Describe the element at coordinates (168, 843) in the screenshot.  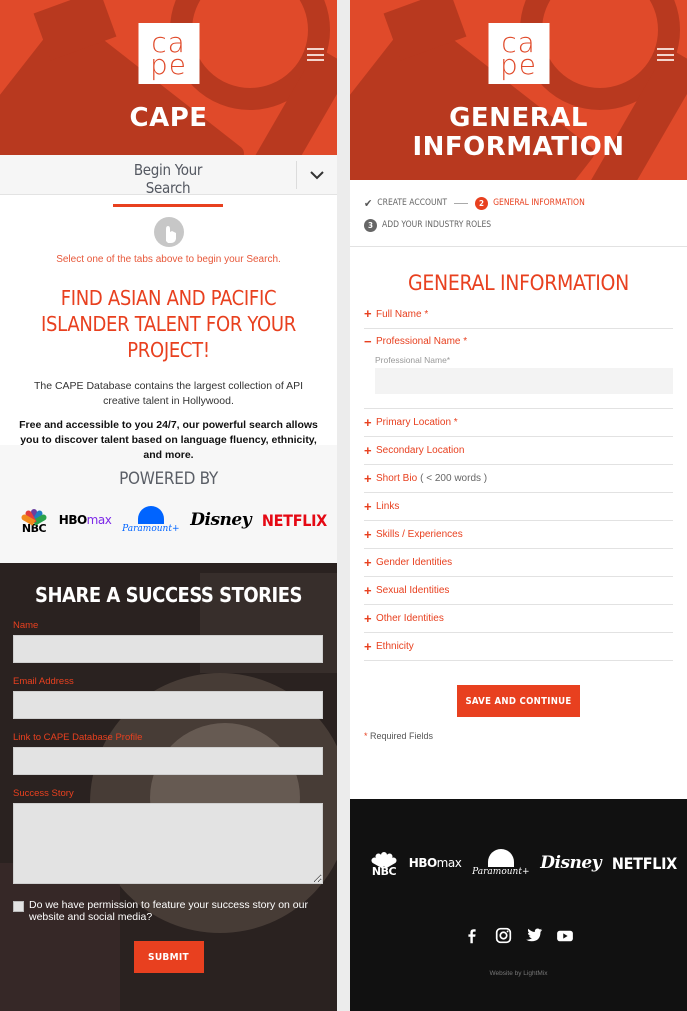
I see `success-story-textarea` at that location.